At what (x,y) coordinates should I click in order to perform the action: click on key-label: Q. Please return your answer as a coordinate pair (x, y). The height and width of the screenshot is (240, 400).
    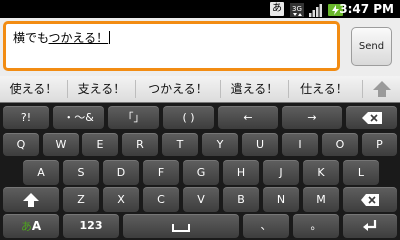
    Looking at the image, I should click on (21, 144).